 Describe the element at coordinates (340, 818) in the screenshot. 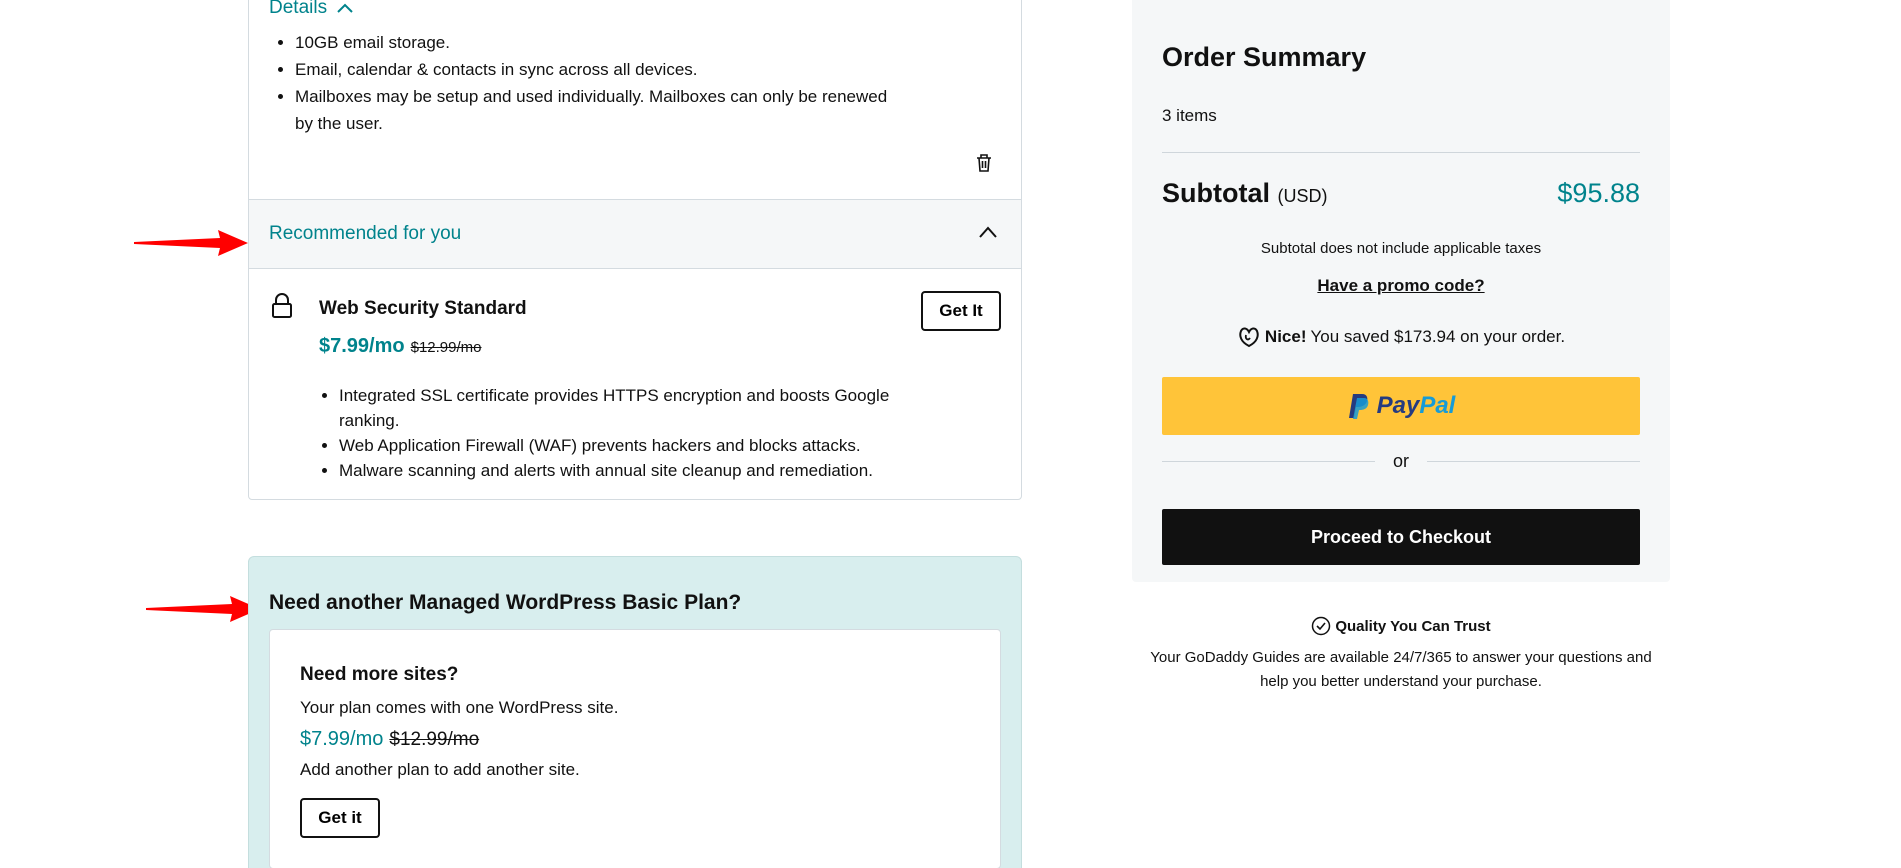

I see `upsell-get-it-button: Get it` at that location.